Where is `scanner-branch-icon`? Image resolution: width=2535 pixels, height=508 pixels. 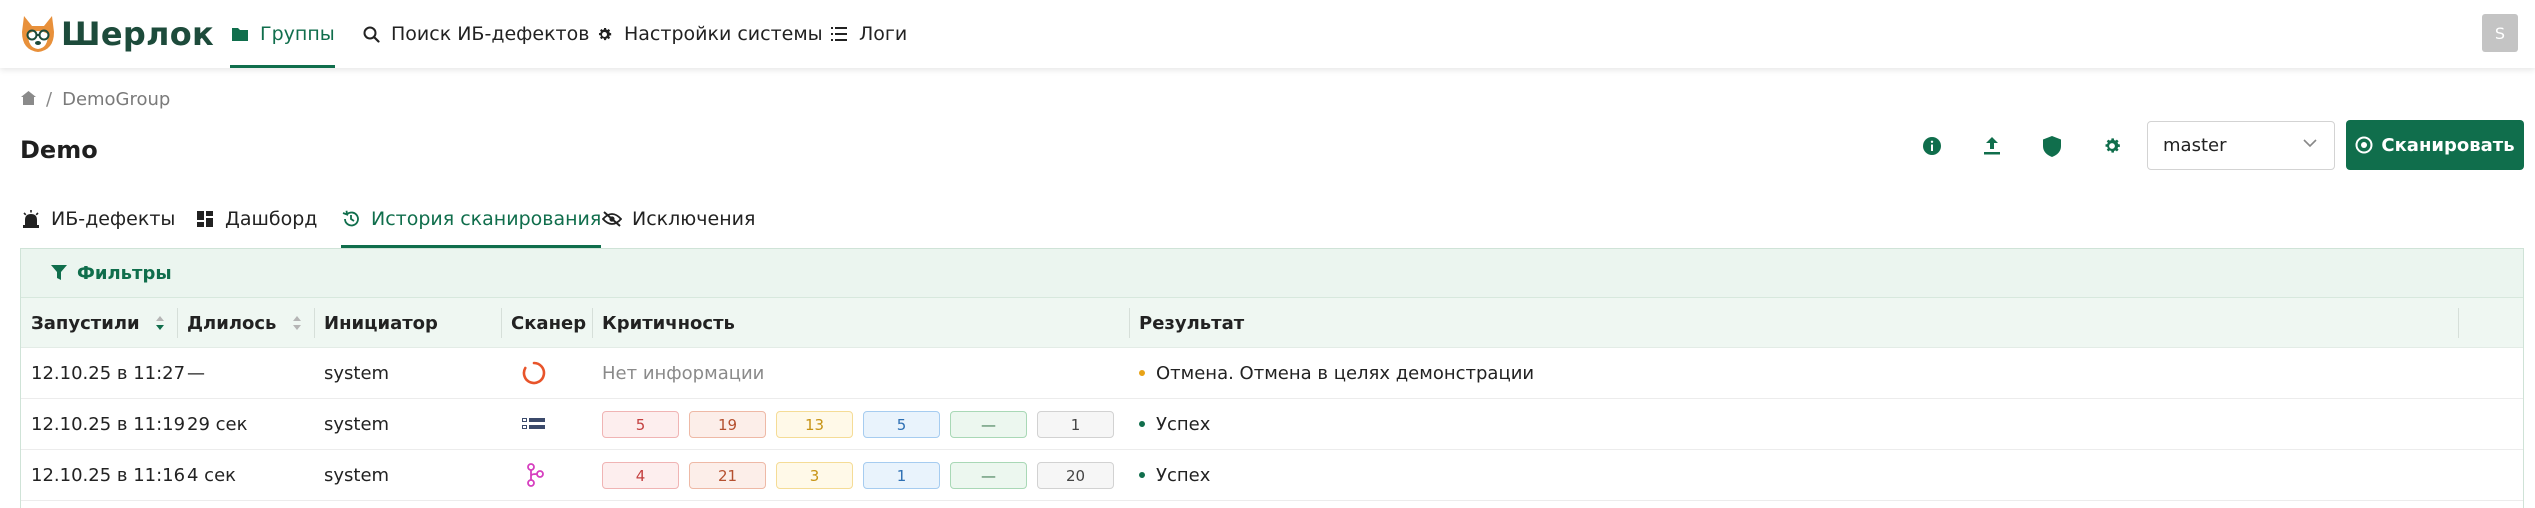
scanner-branch-icon is located at coordinates (535, 475).